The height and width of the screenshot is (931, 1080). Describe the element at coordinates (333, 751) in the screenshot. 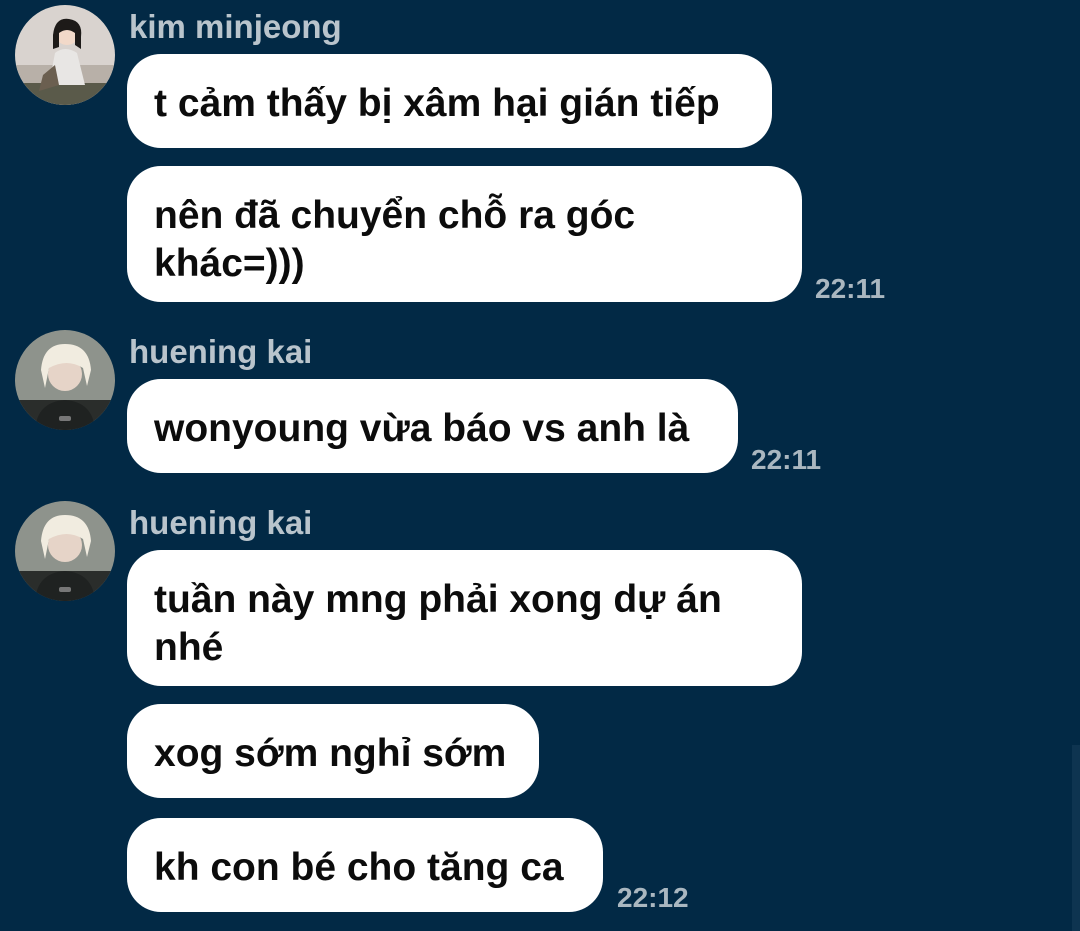

I see `message-bubble: xog sớm nghỉ sớm` at that location.